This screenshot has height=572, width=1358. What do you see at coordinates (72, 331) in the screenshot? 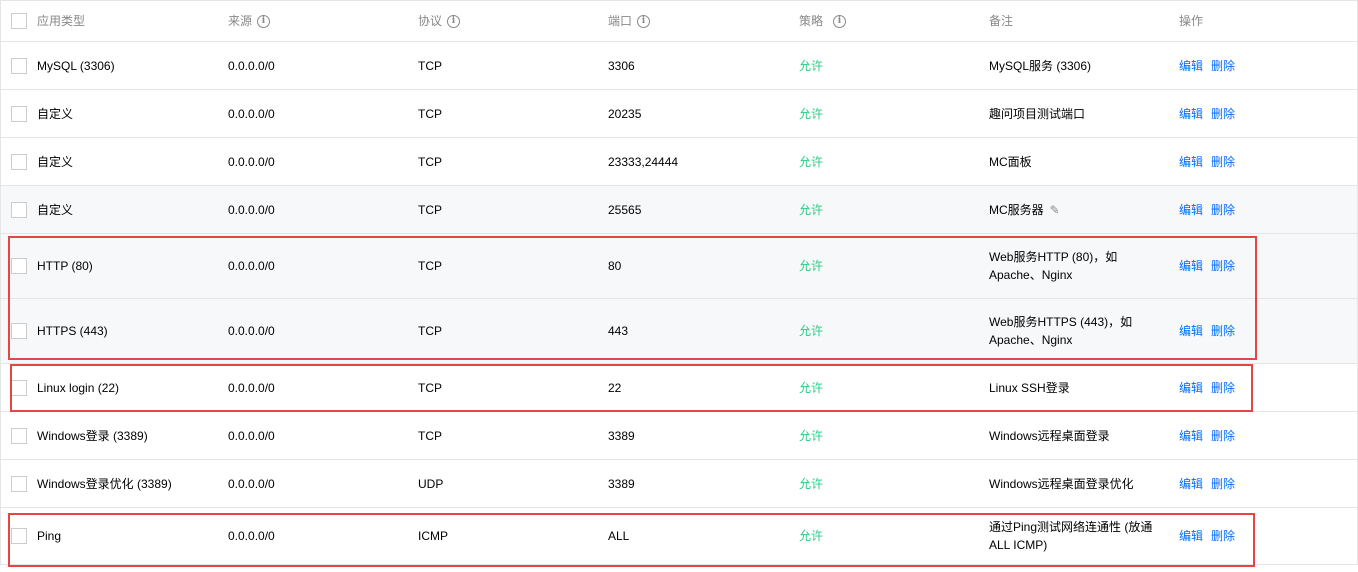
I see `cell-type: HTTPS (443)` at bounding box center [72, 331].